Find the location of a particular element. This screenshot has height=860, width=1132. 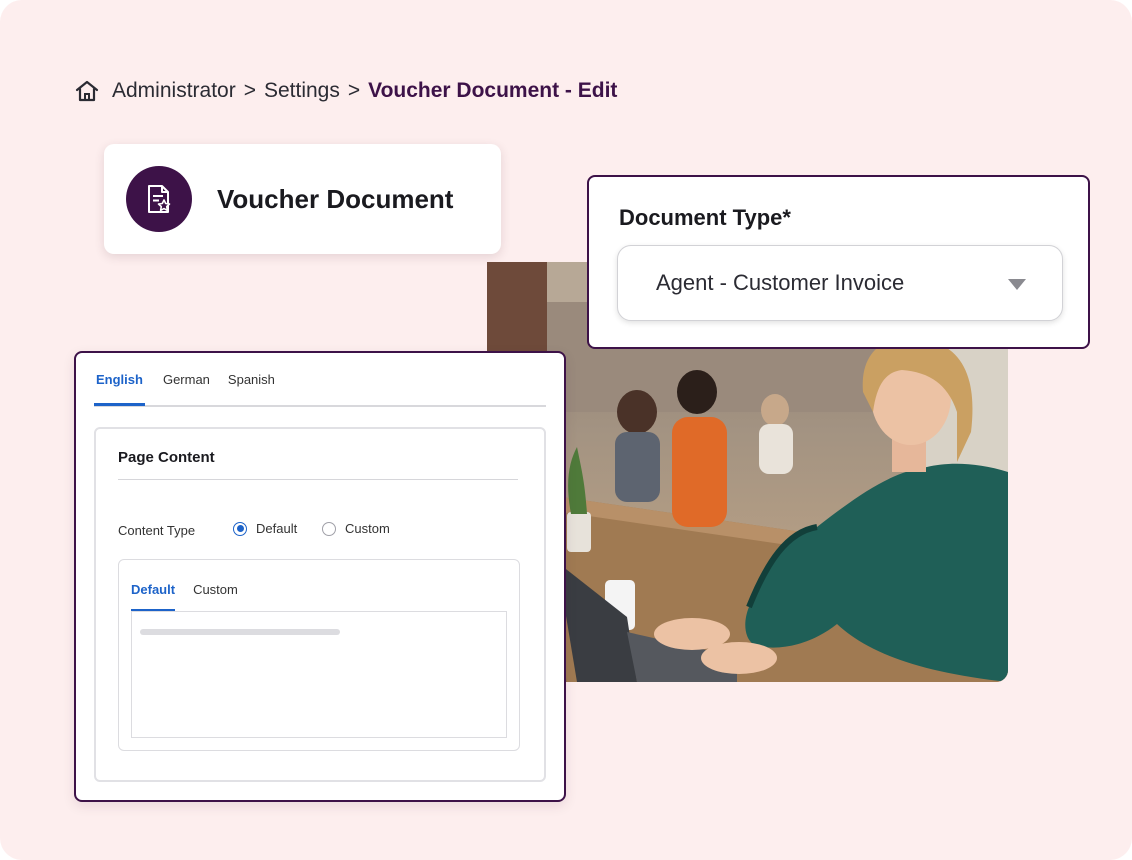

content-type-label: Content Type is located at coordinates (157, 530).